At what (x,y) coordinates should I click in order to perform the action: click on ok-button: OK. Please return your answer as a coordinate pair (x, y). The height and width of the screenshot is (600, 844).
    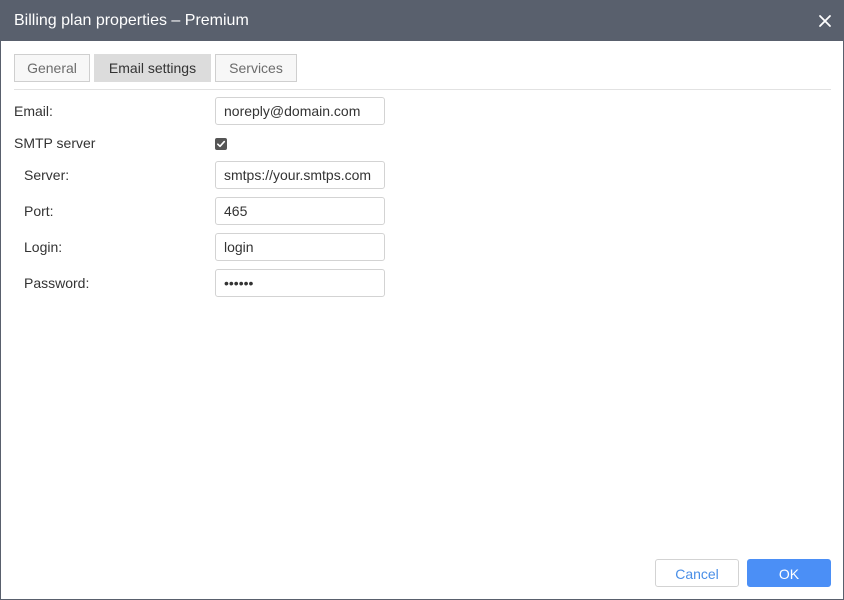
    Looking at the image, I should click on (789, 573).